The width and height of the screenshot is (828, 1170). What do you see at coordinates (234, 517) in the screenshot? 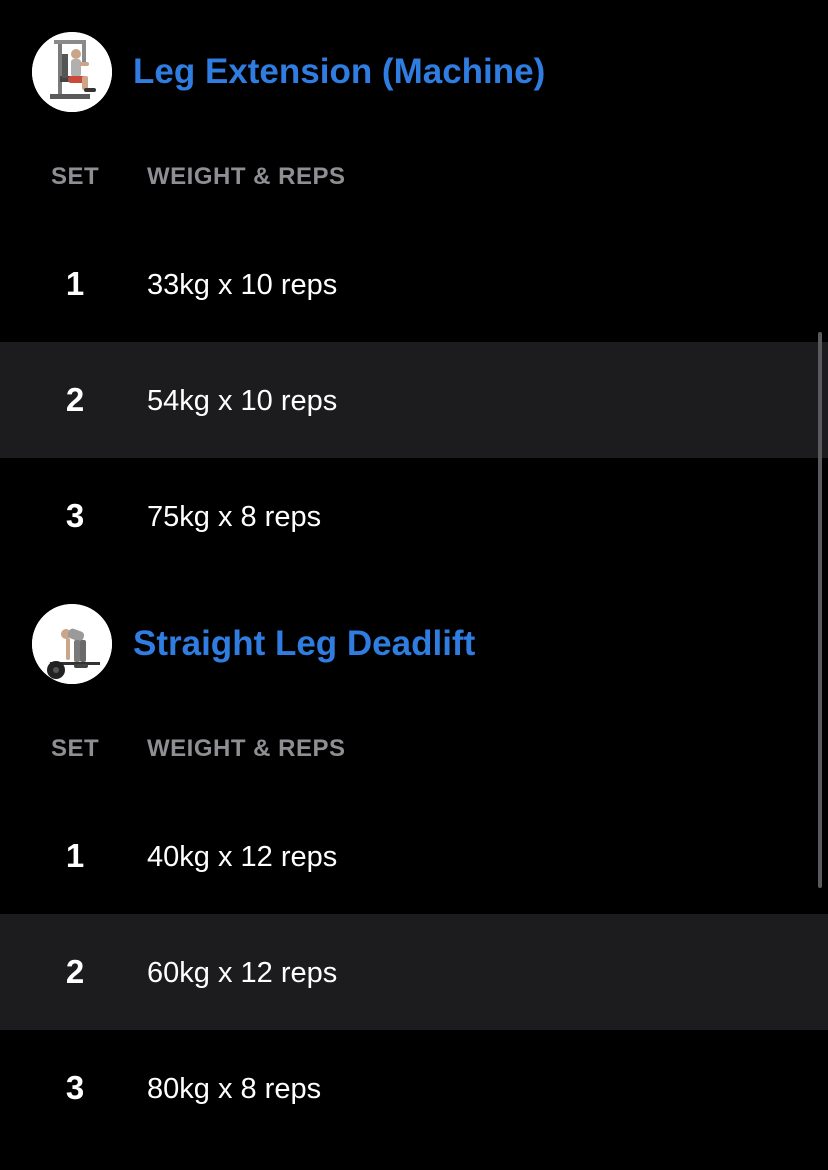
I see `set-weight-reps: 75kg x 8 reps` at bounding box center [234, 517].